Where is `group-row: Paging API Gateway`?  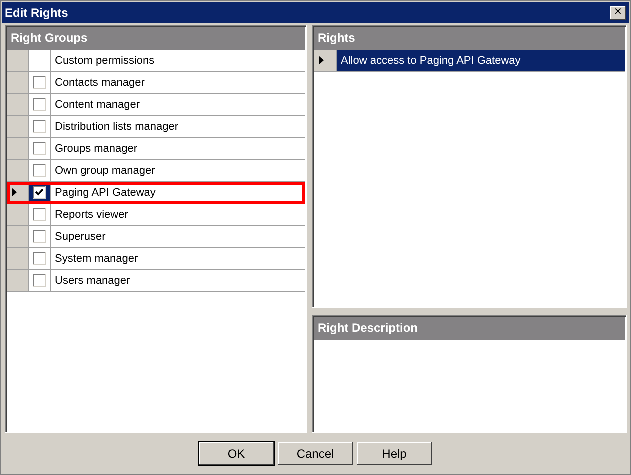 group-row: Paging API Gateway is located at coordinates (156, 193).